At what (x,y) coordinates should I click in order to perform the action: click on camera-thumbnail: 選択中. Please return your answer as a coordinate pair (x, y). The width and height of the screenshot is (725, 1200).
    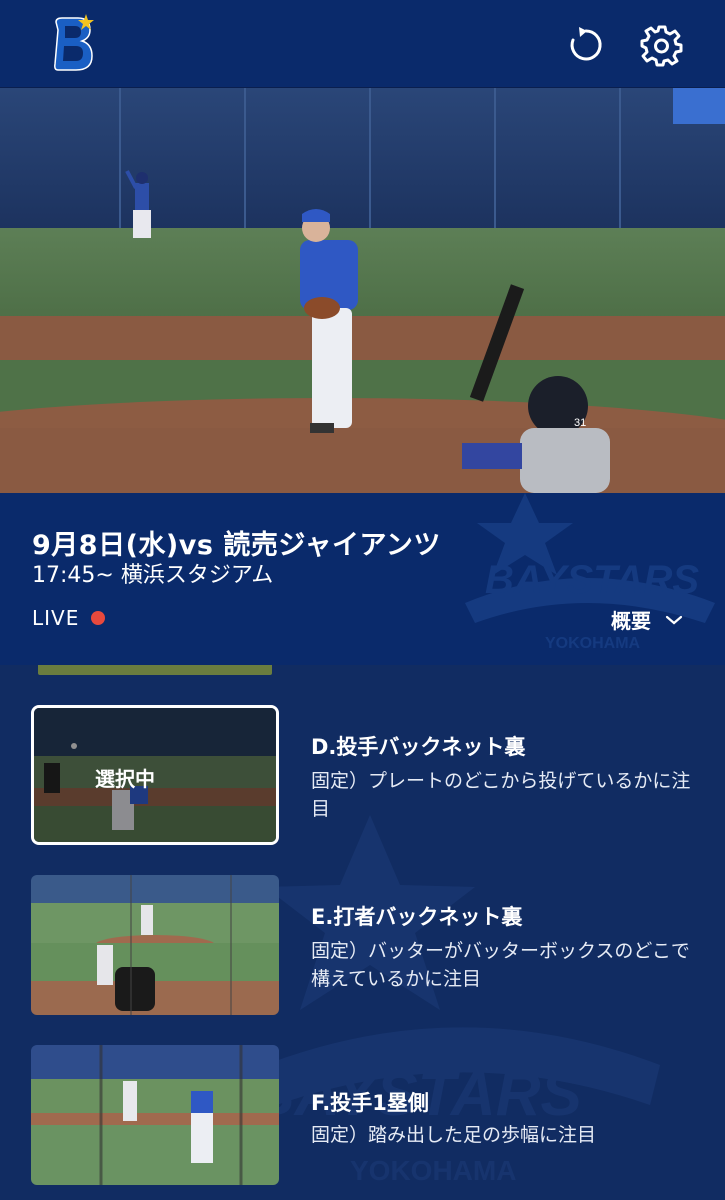
    Looking at the image, I should click on (155, 775).